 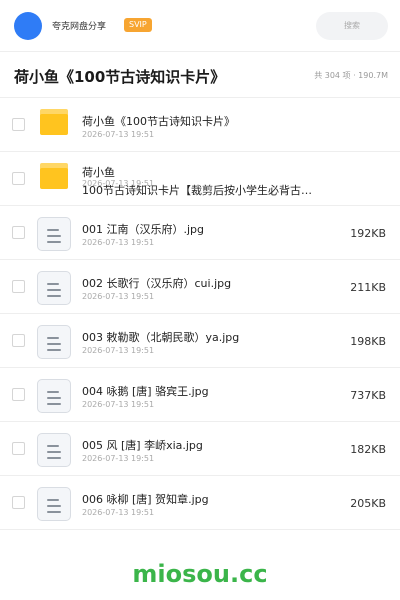 What do you see at coordinates (145, 499) in the screenshot?
I see `item-name: 006 咏柳 [唐] 贺知章.jpg` at bounding box center [145, 499].